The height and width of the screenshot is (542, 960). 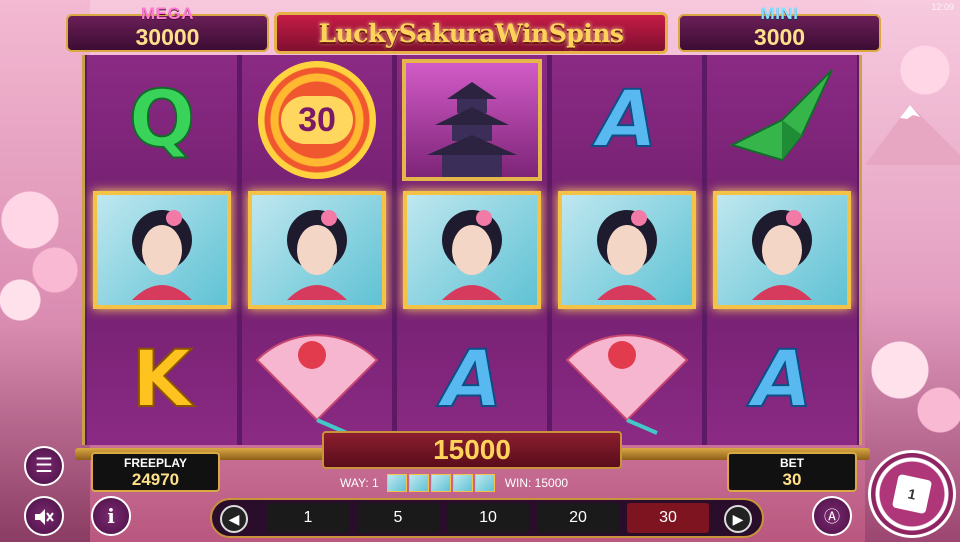 I want to click on freeplay-panel: FREEPLAY 24970, so click(x=155, y=472).